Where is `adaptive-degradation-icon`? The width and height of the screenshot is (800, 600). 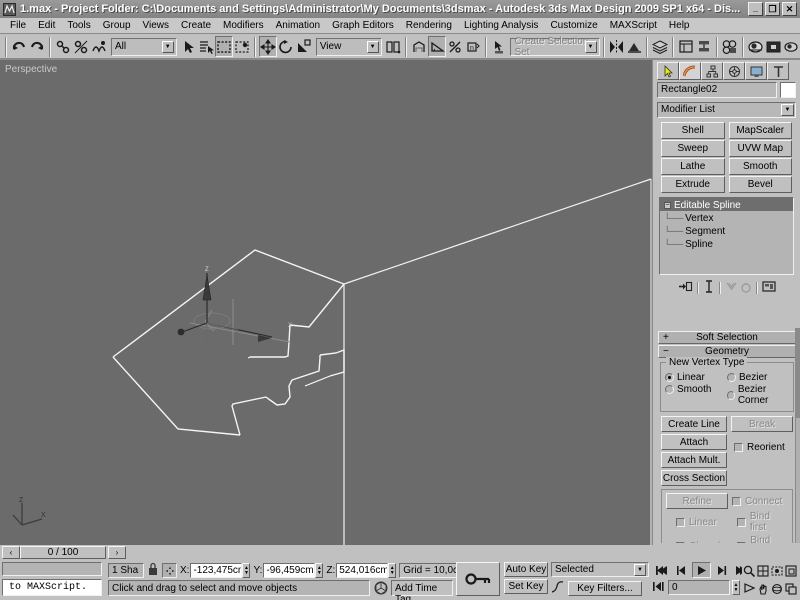
adaptive-degradation-icon is located at coordinates (380, 588).